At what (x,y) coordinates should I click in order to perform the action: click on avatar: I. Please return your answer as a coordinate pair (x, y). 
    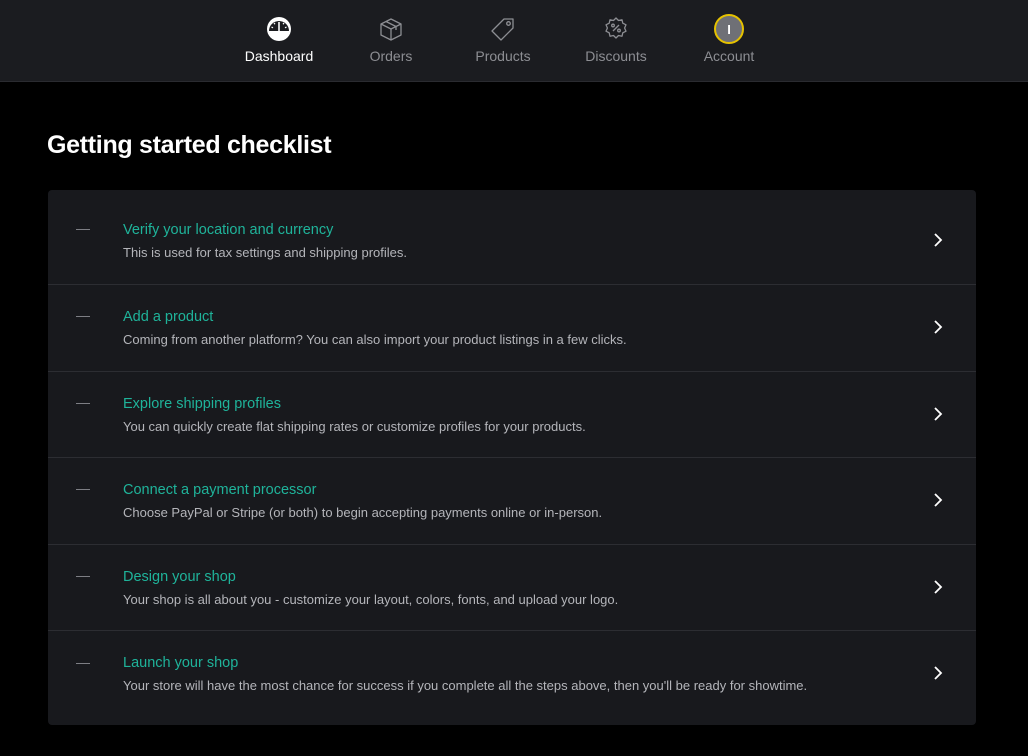
    Looking at the image, I should click on (729, 29).